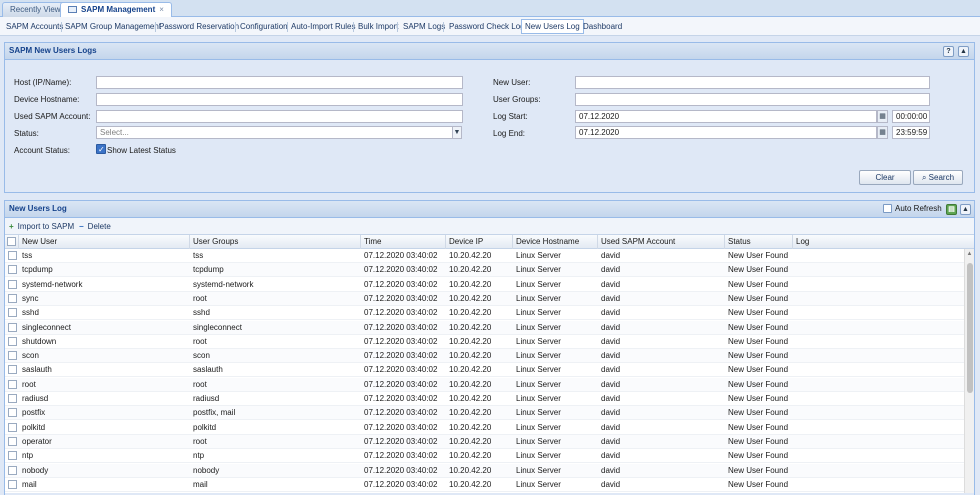 This screenshot has height=495, width=980. Describe the element at coordinates (555, 242) in the screenshot. I see `column-header-device-hostname: Device Hostname` at that location.